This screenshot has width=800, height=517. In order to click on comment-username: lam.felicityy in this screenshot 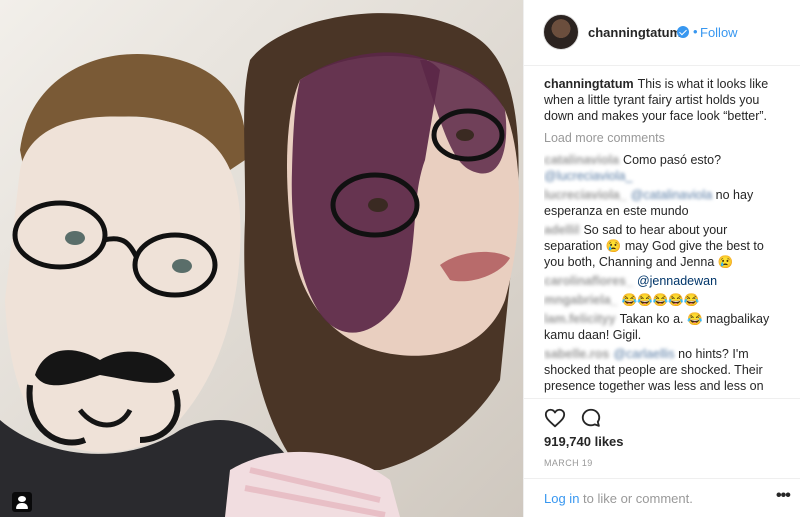, I will do `click(580, 319)`.